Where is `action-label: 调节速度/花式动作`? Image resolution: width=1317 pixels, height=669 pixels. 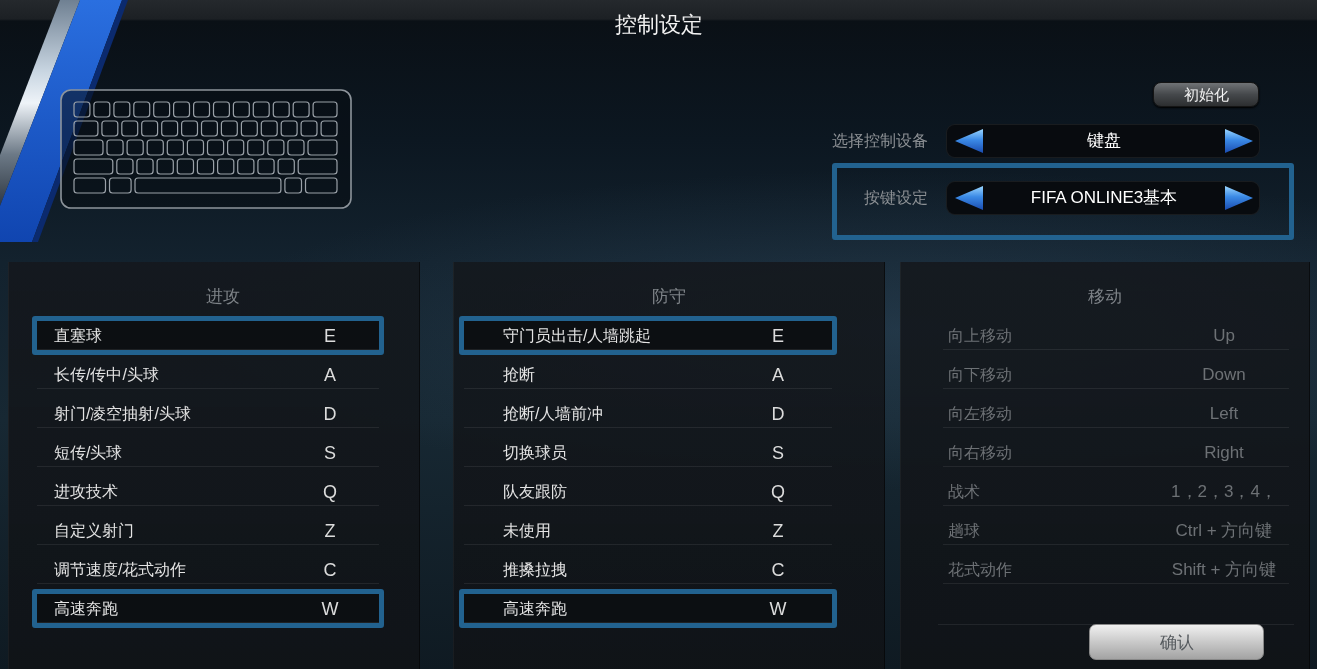
action-label: 调节速度/花式动作 is located at coordinates (121, 569).